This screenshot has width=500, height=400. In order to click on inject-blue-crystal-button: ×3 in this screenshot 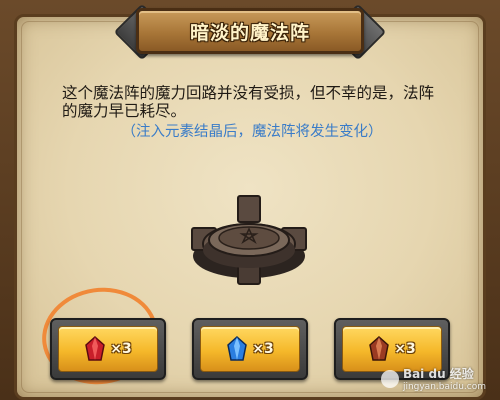, I will do `click(250, 349)`.